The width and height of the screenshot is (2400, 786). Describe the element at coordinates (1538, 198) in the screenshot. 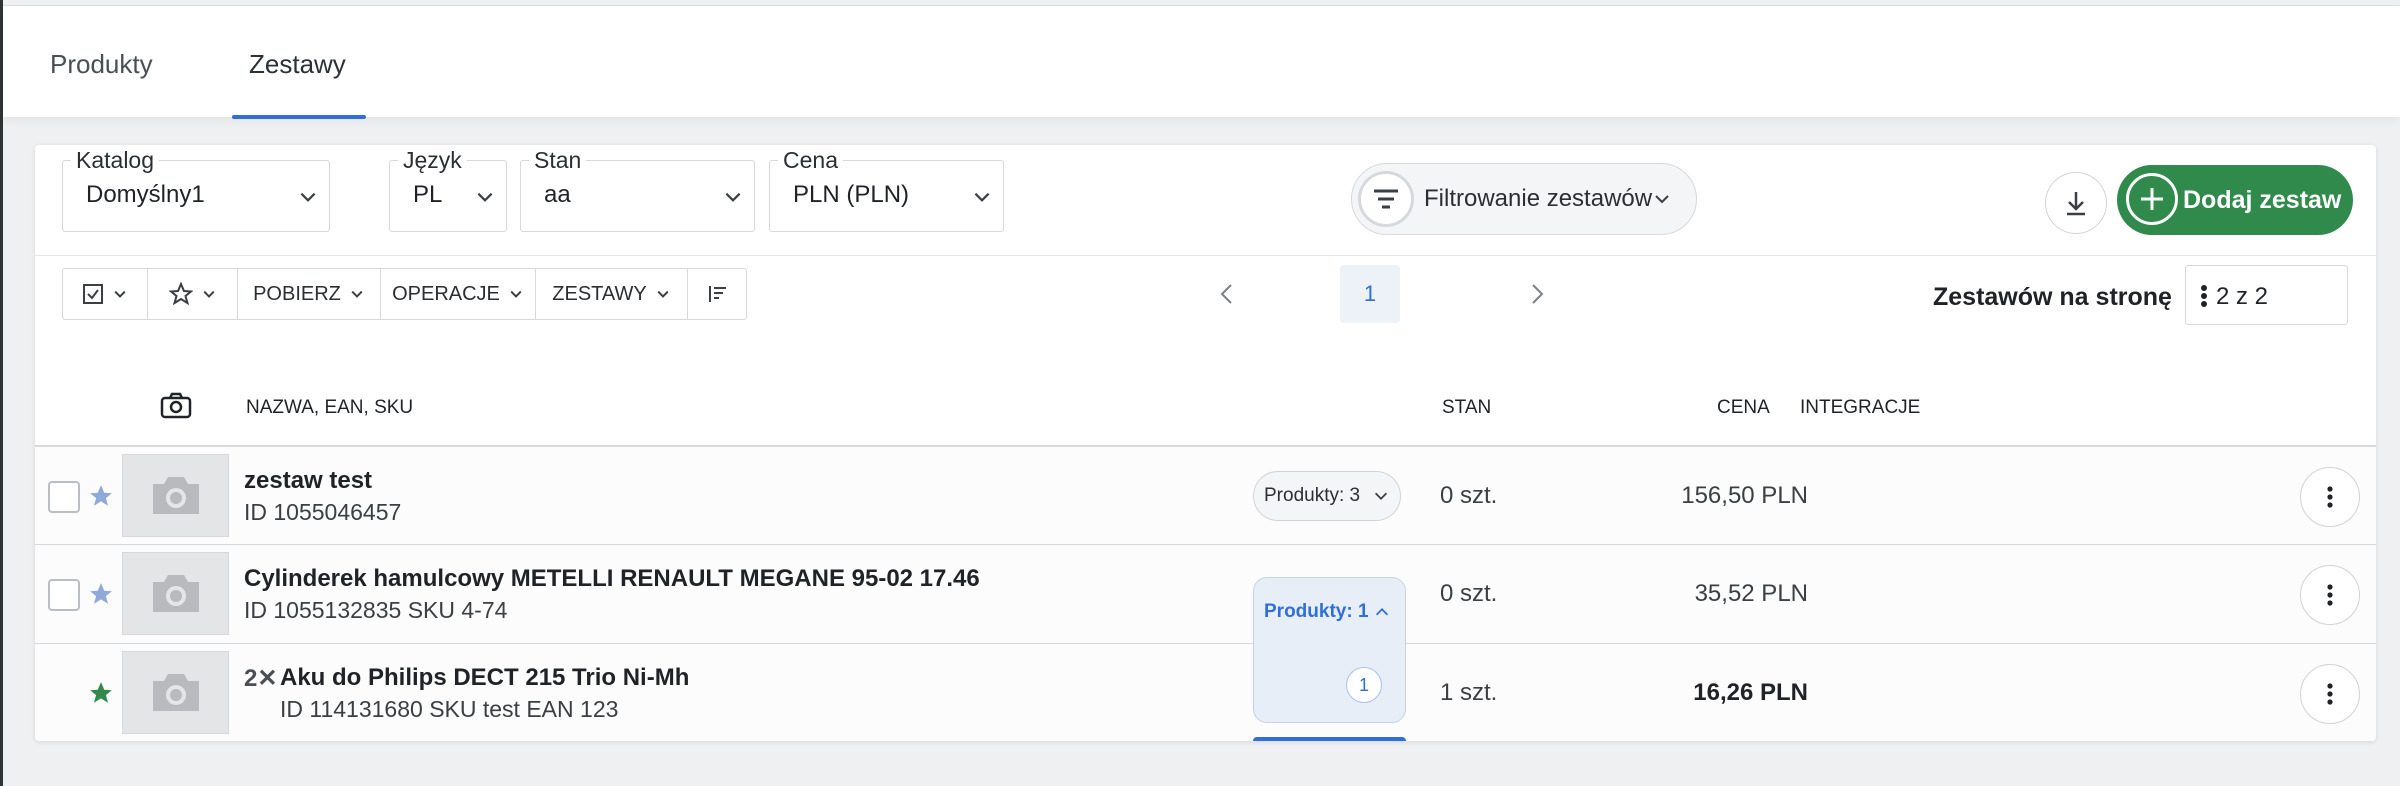

I see `filter-sets-label: Filtrowanie zestawów` at that location.